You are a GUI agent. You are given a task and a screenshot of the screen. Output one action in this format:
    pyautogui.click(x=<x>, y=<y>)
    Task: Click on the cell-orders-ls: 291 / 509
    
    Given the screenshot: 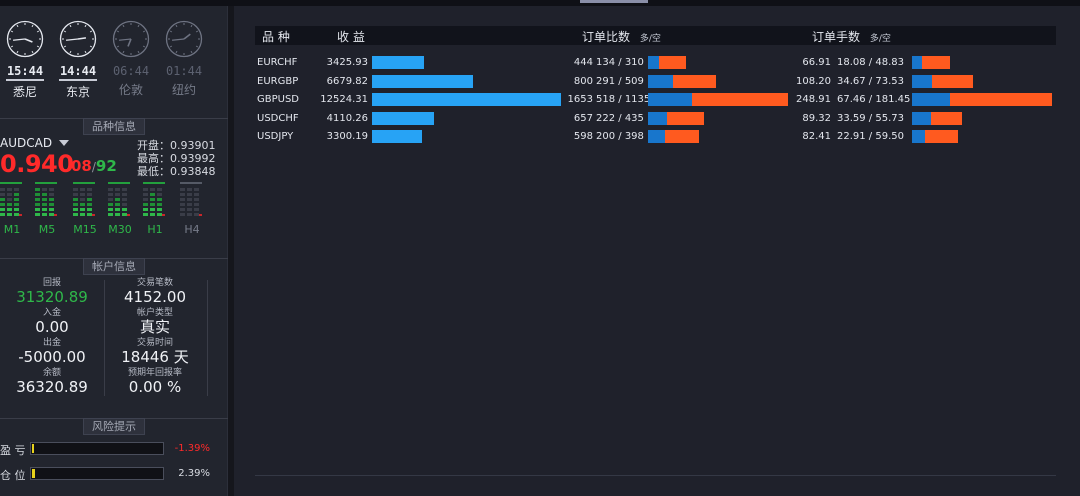 What is the action you would take?
    pyautogui.click(x=620, y=81)
    